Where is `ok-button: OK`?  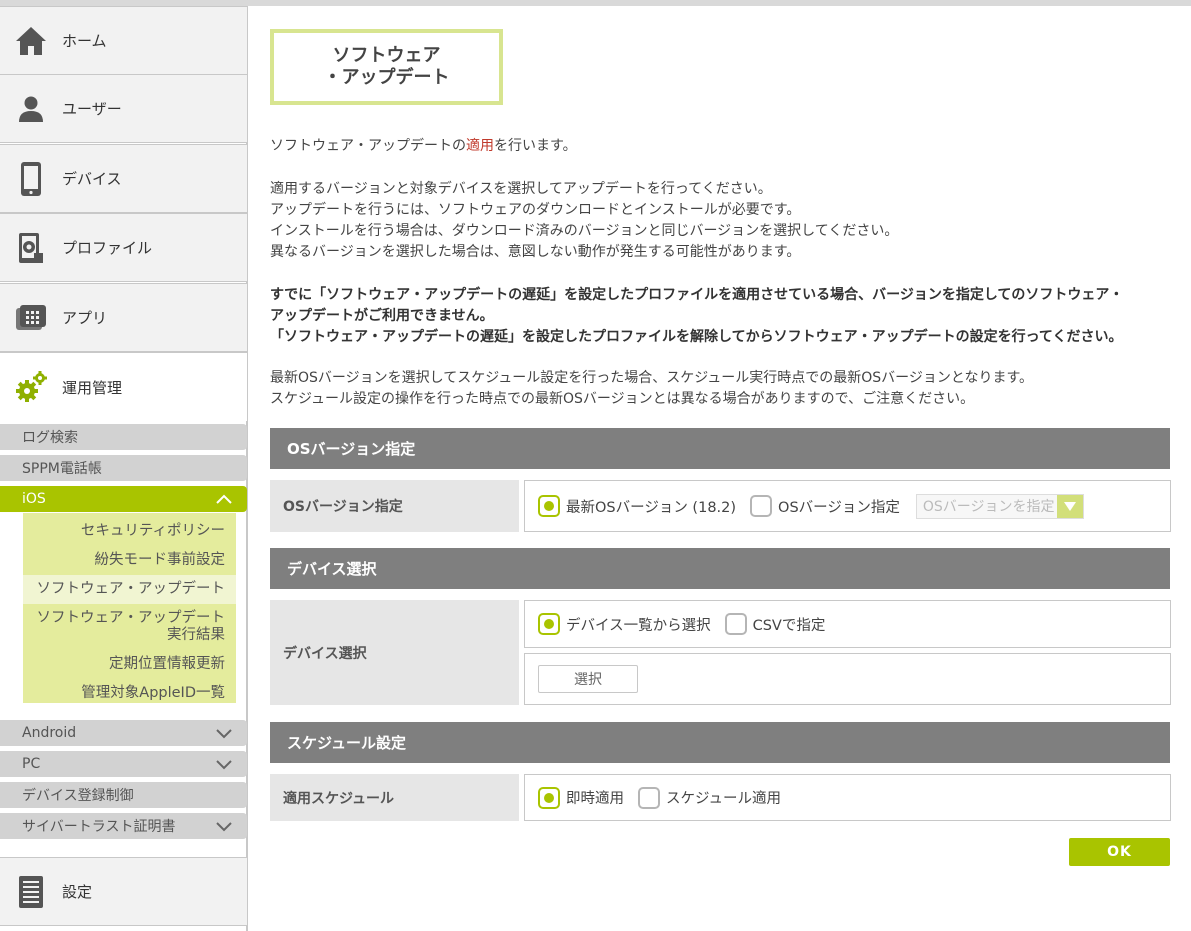
ok-button: OK is located at coordinates (1119, 852).